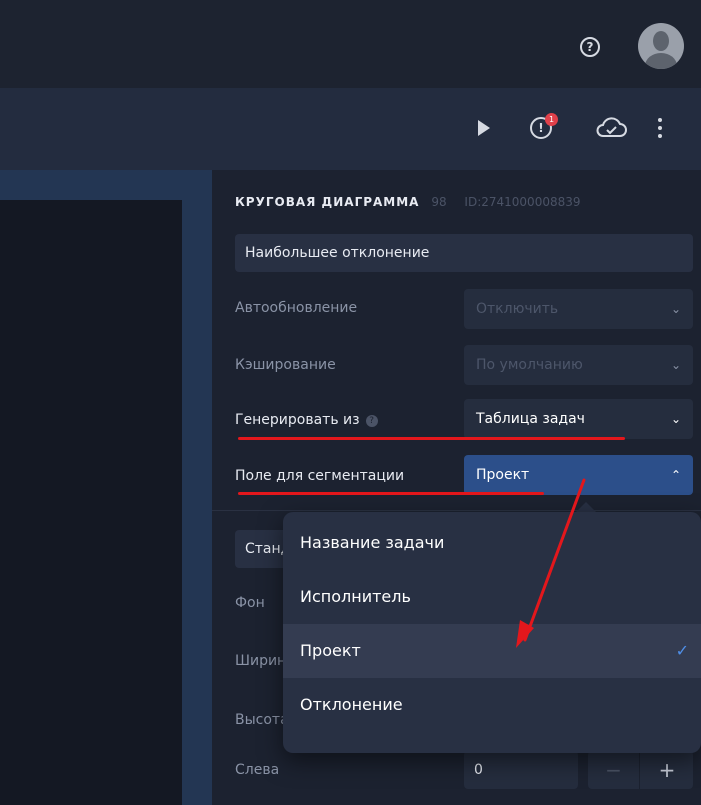  What do you see at coordinates (492, 597) in the screenshot?
I see `dropdown-option-assignee: Исполнитель` at bounding box center [492, 597].